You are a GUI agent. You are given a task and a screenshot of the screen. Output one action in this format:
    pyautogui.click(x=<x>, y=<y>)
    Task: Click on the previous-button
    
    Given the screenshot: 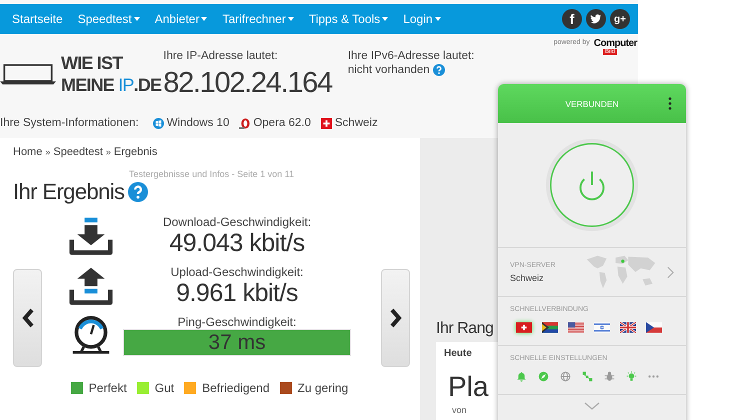 What is the action you would take?
    pyautogui.click(x=27, y=318)
    